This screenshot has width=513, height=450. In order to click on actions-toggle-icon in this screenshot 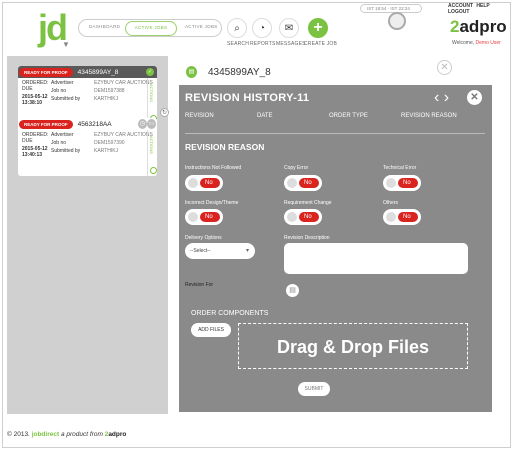, I will do `click(153, 170)`.